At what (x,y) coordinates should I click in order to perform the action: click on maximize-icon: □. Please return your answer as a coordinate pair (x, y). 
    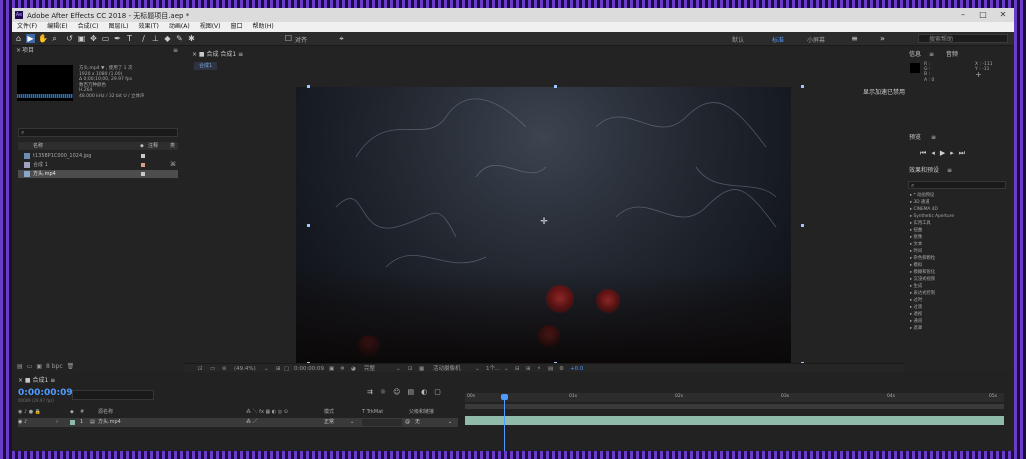
    Looking at the image, I should click on (983, 15).